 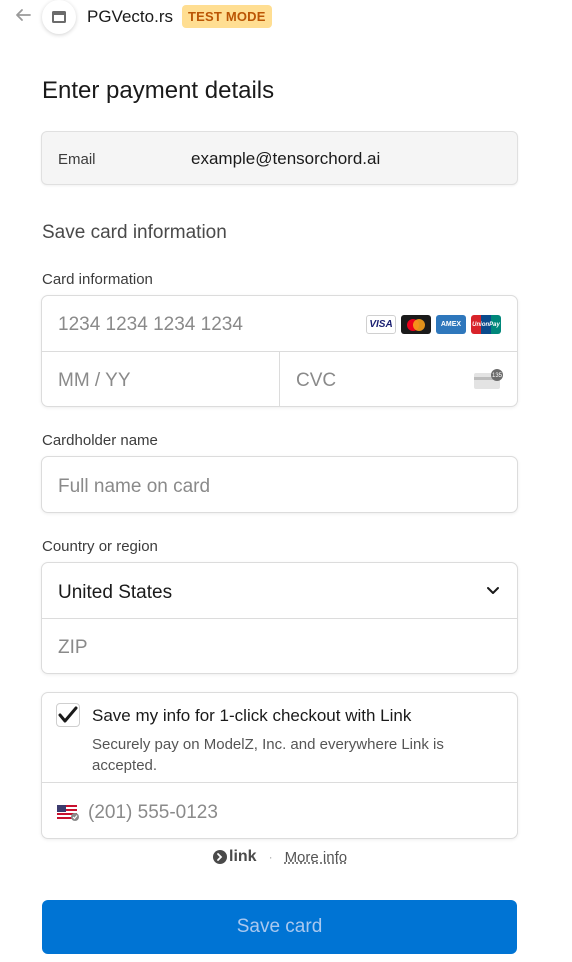 What do you see at coordinates (286, 18) in the screenshot?
I see `top-bar: PGVecto.rs TEST MODE` at bounding box center [286, 18].